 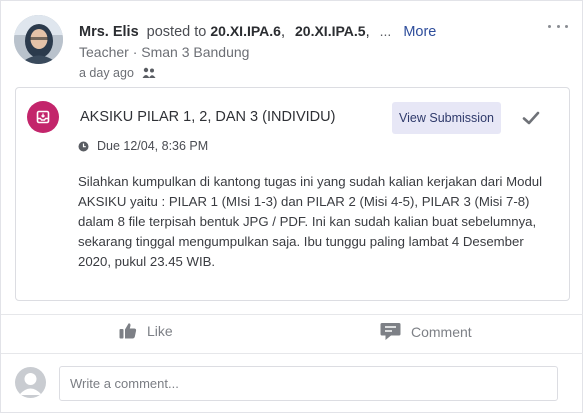 I want to click on group-link-1: 20.XI.IPA.6, so click(x=245, y=31).